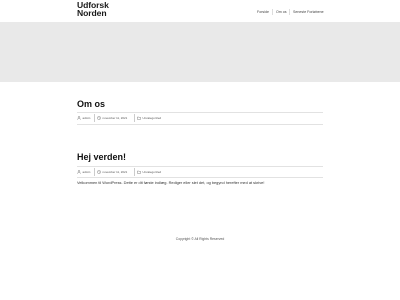 The height and width of the screenshot is (300, 400). Describe the element at coordinates (263, 12) in the screenshot. I see `nav-item-forside: Forside` at that location.